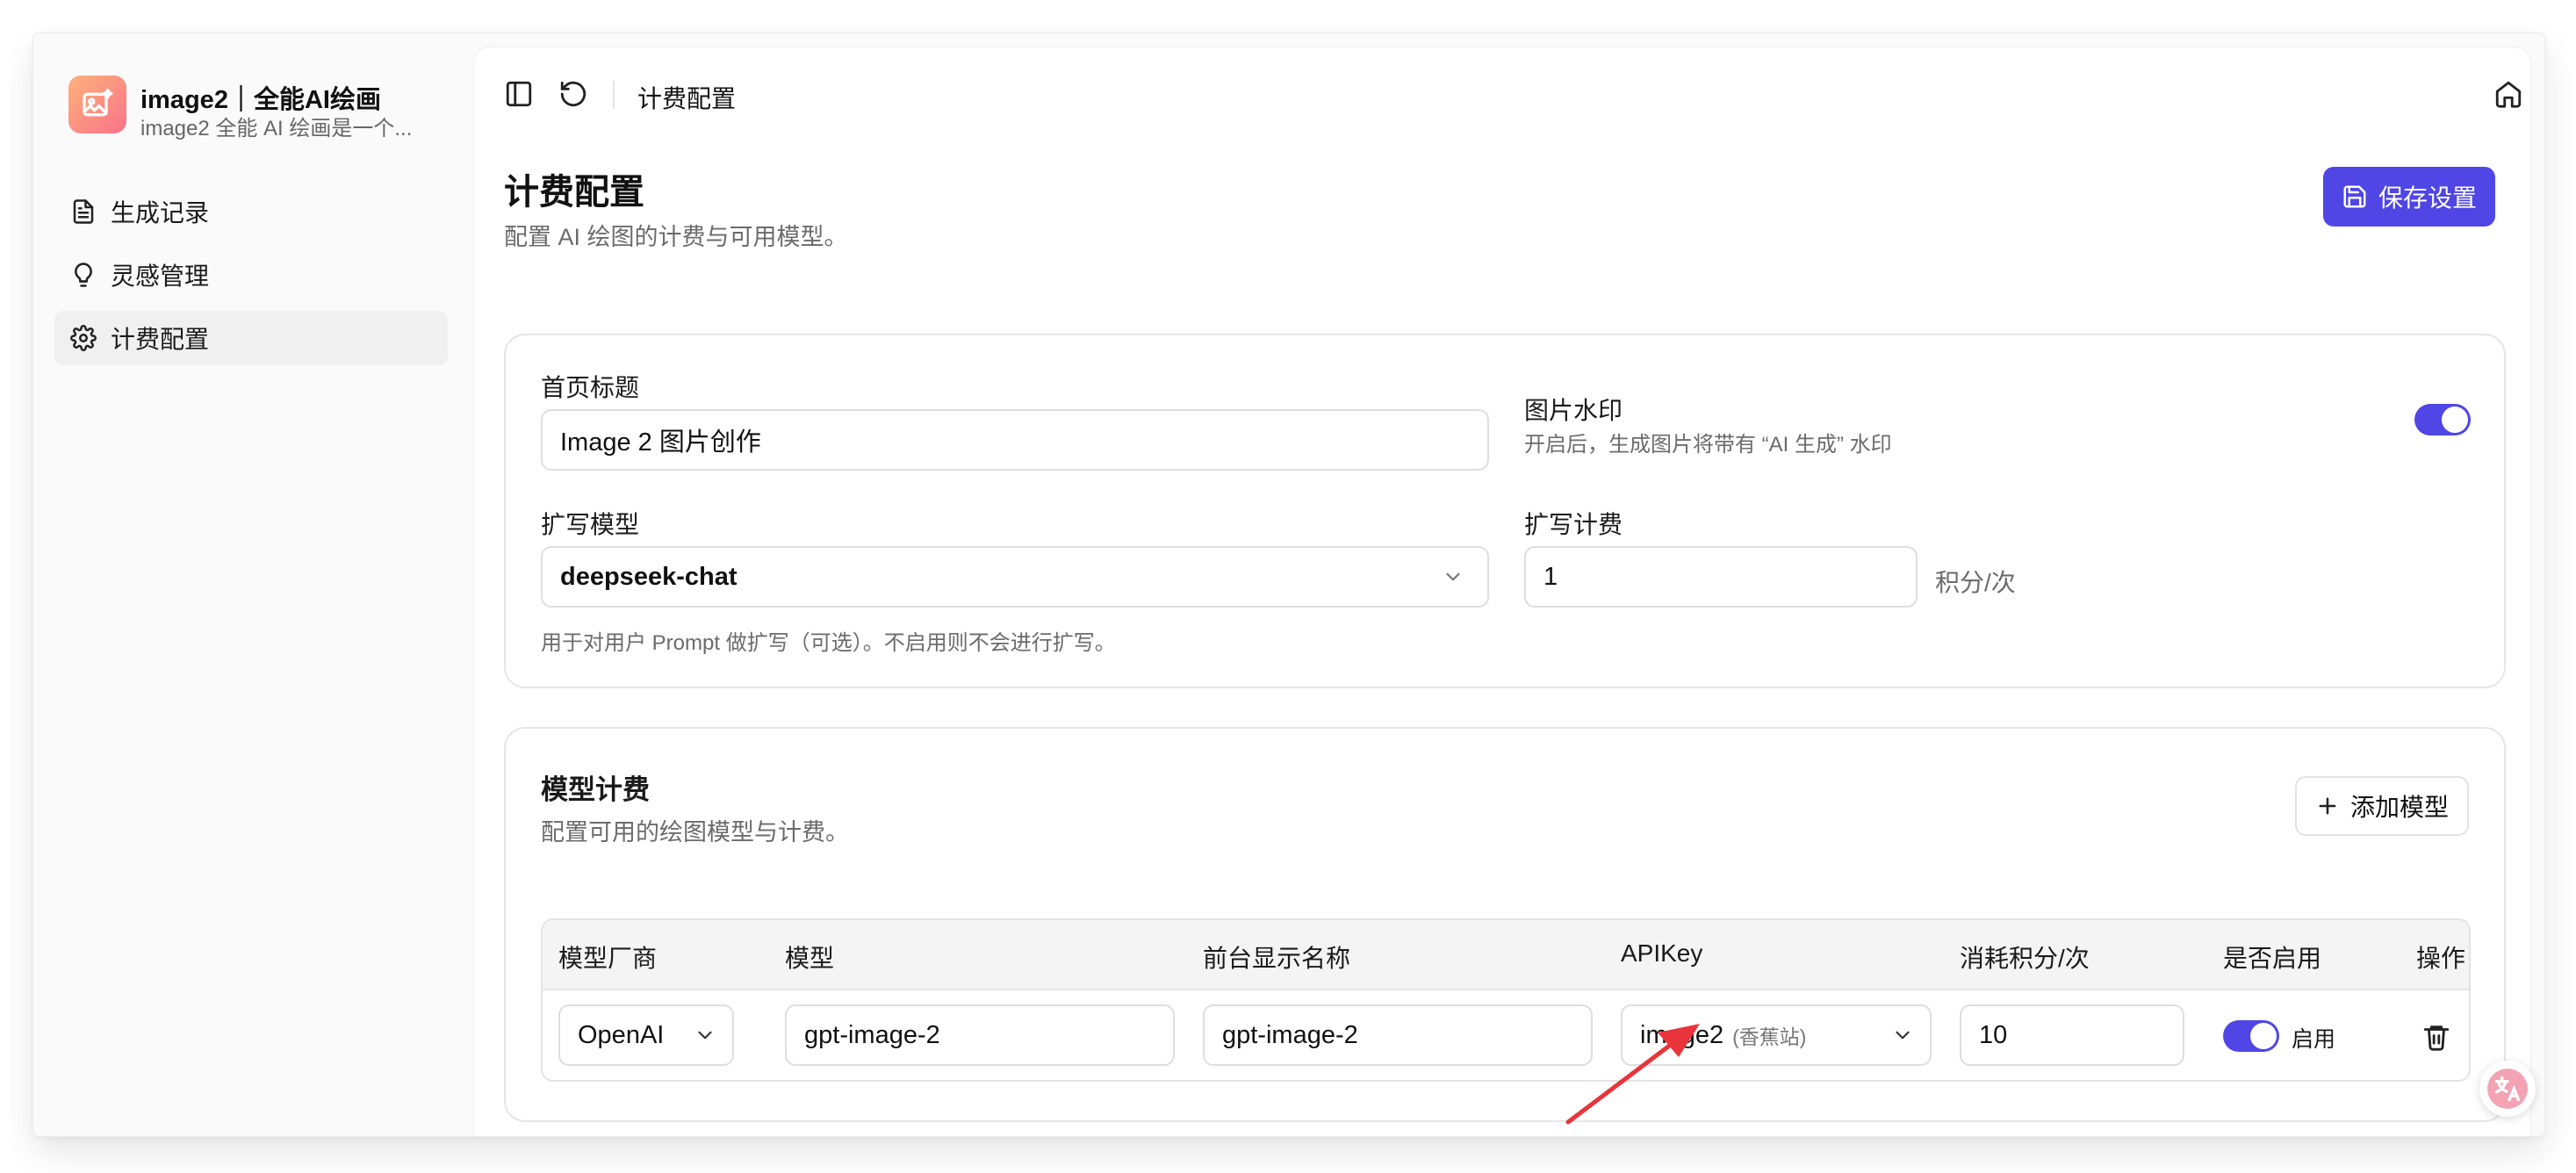  What do you see at coordinates (2025, 958) in the screenshot?
I see `col-cost: 消耗积分/次` at bounding box center [2025, 958].